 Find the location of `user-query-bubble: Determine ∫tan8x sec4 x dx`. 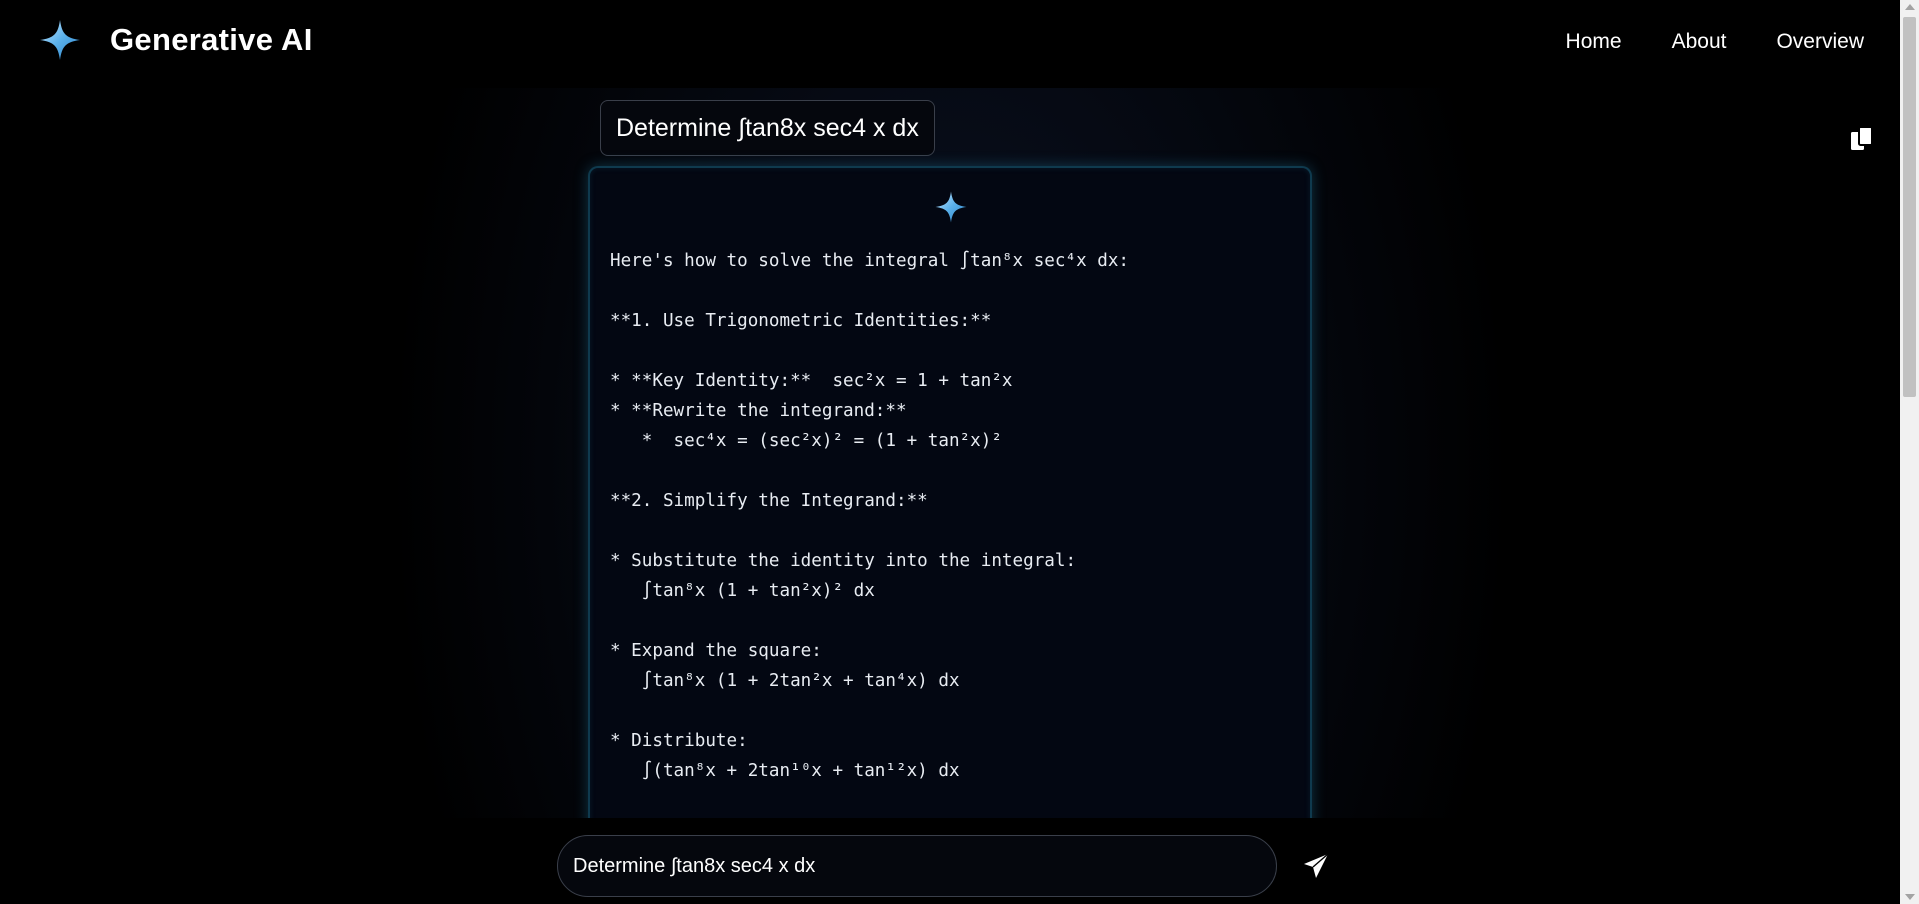

user-query-bubble: Determine ∫tan8x sec4 x dx is located at coordinates (767, 128).